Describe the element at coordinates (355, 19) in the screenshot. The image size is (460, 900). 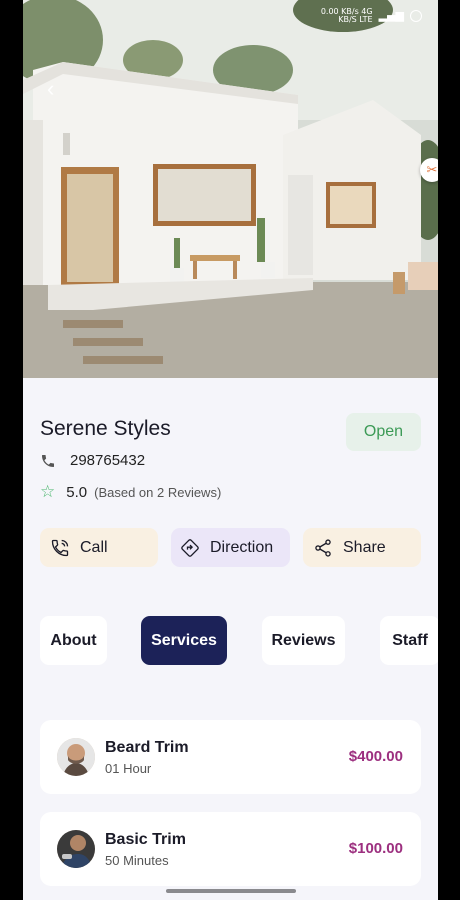
I see `network-speed-line2: KB/S LTE` at that location.